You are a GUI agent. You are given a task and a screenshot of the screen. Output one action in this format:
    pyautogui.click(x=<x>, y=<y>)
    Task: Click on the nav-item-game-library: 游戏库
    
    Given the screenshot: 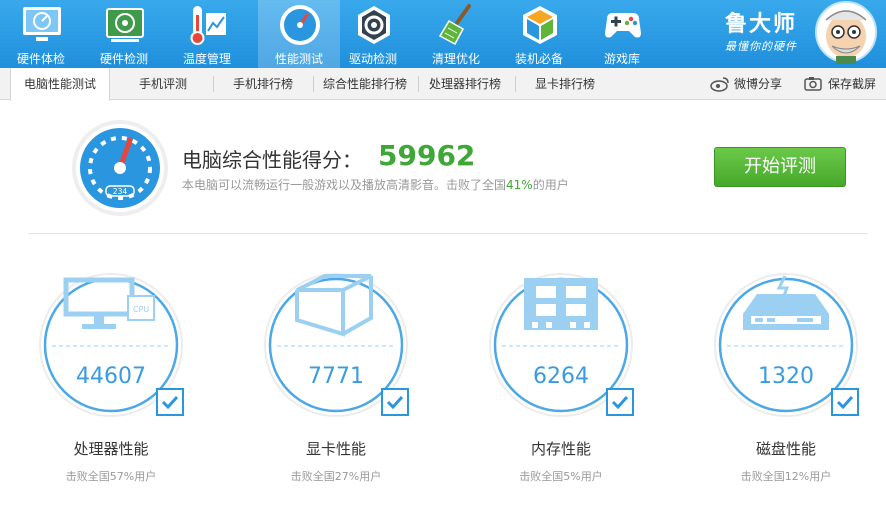 What is the action you would take?
    pyautogui.click(x=622, y=34)
    